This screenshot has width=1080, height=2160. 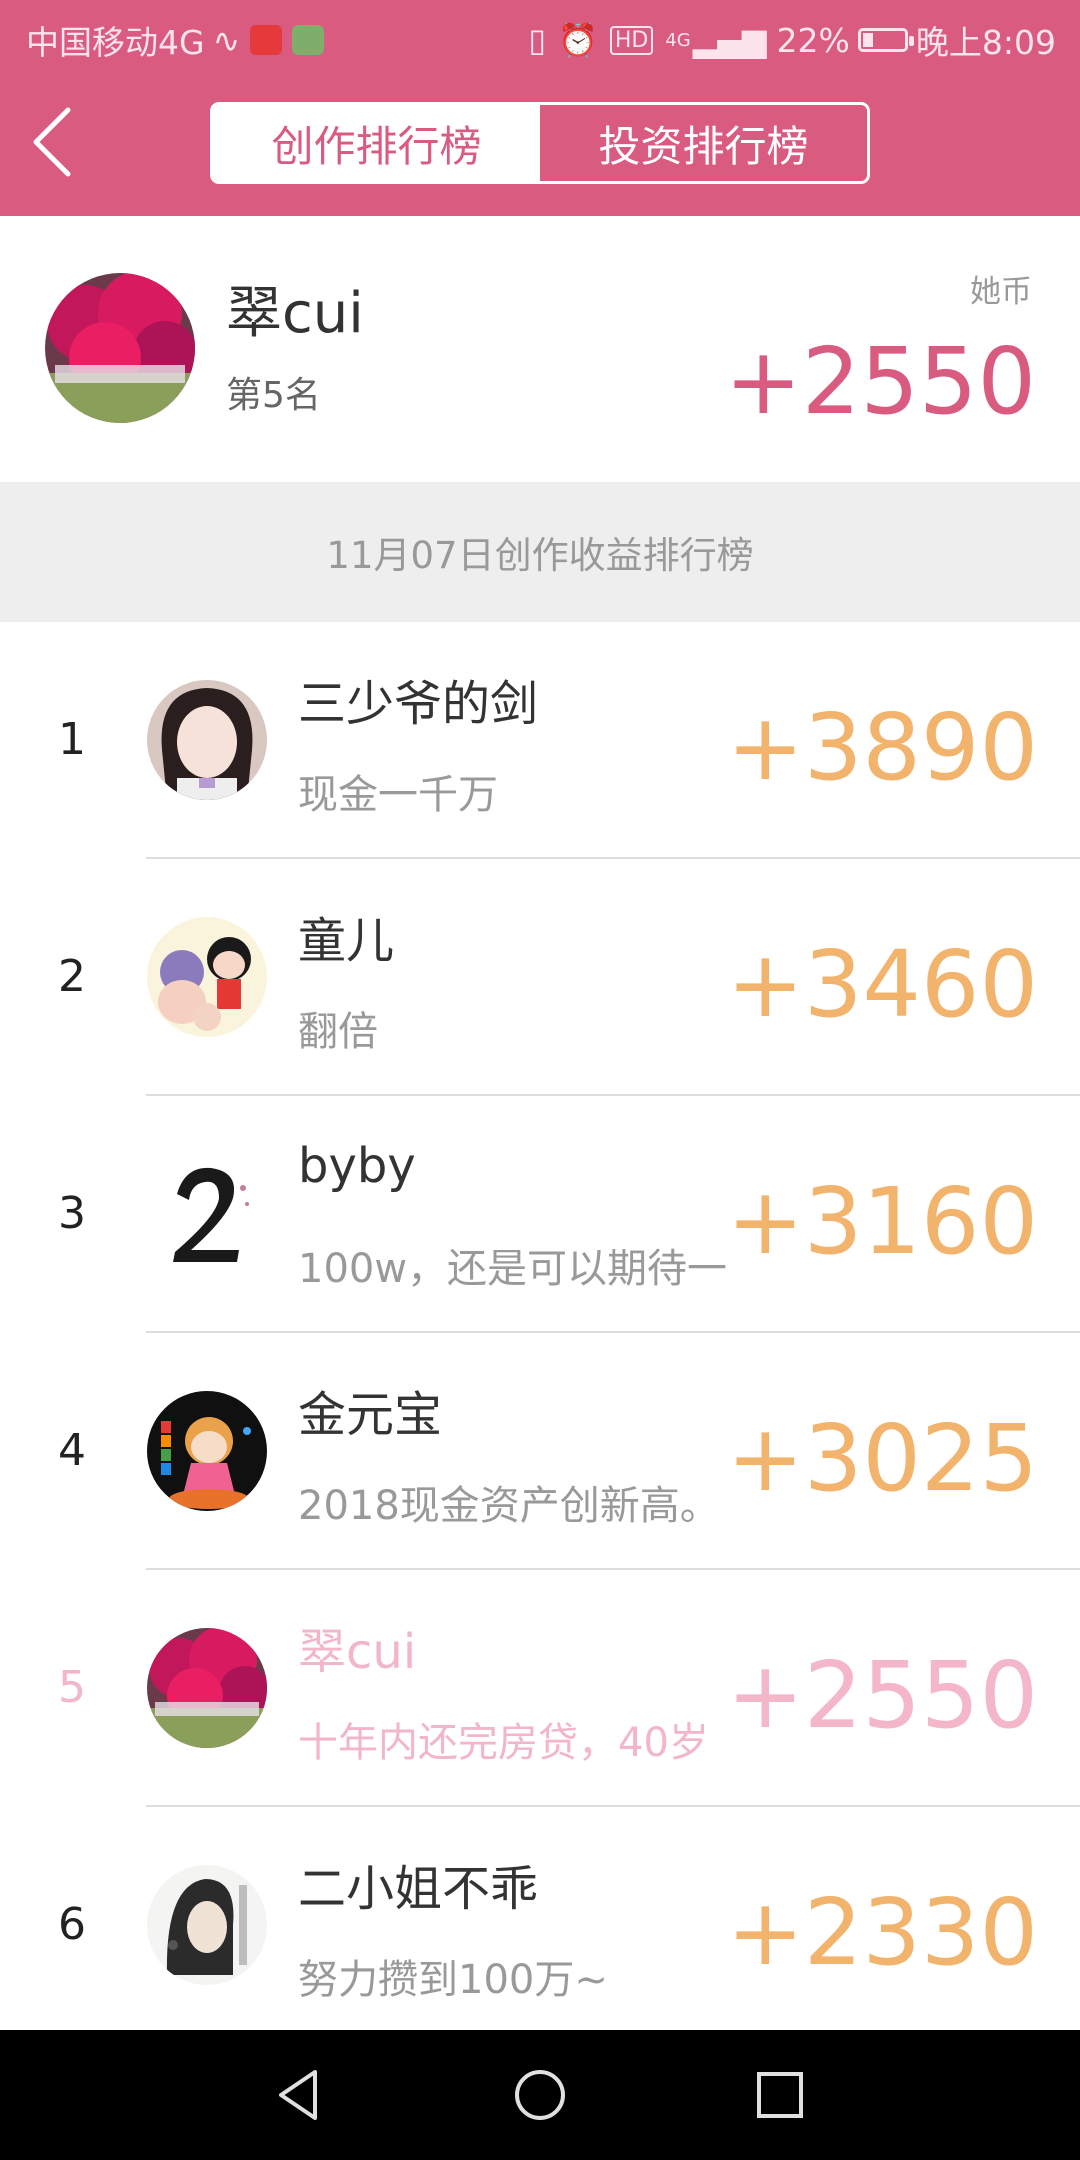 What do you see at coordinates (72, 1450) in the screenshot?
I see `rank-number: 4` at bounding box center [72, 1450].